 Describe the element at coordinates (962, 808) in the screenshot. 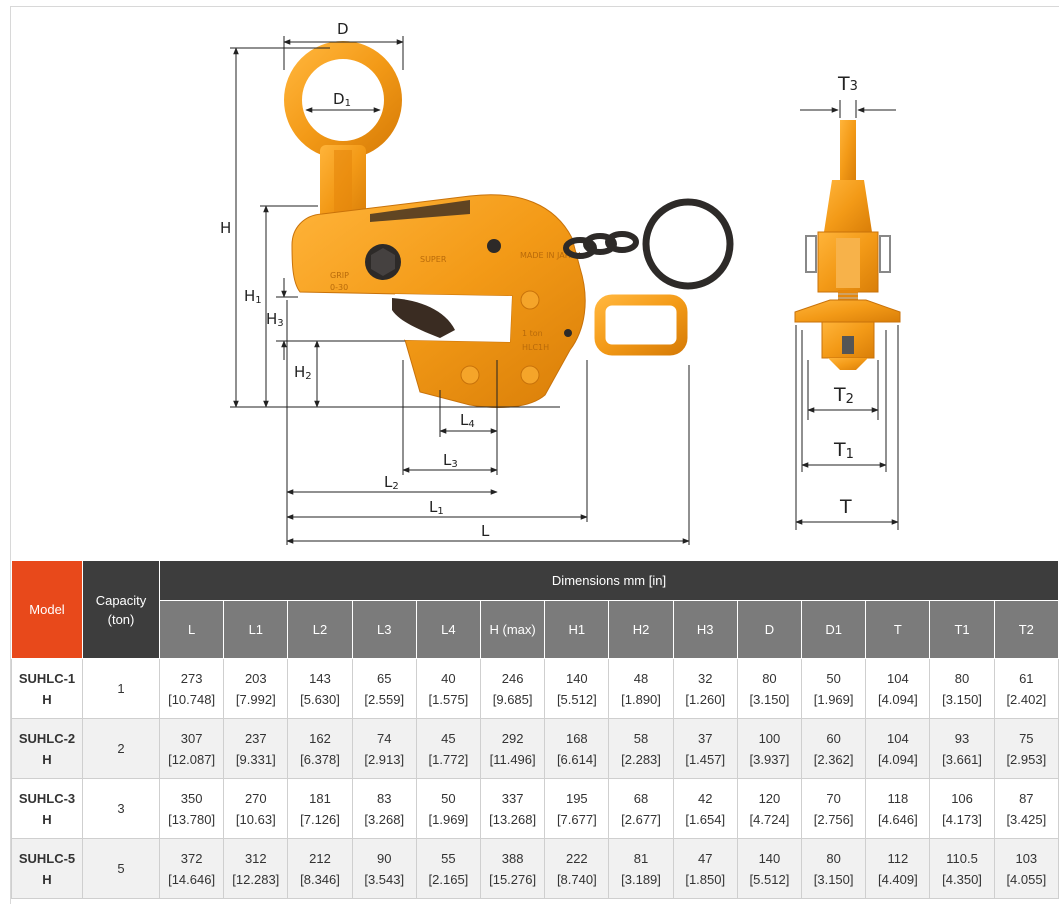

I see `dimension-cell: 106 [4.173]` at that location.